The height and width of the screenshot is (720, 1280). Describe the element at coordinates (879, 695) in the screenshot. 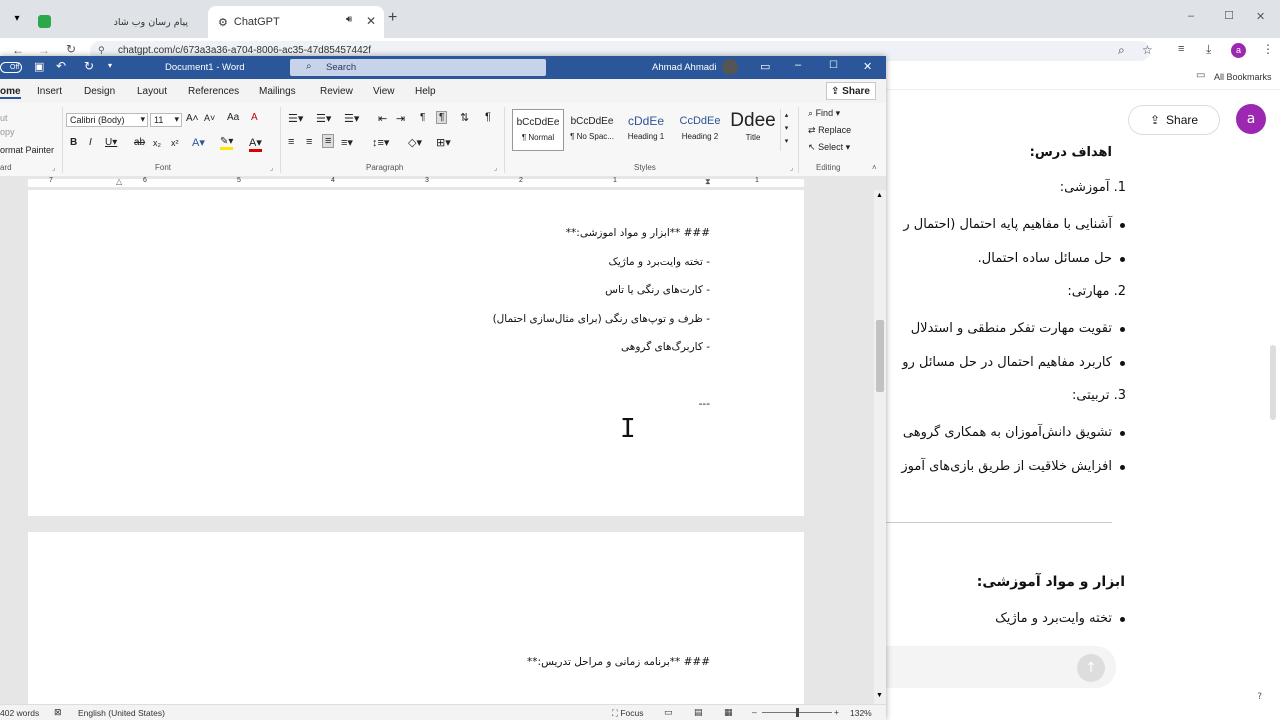

I see `scroll-down-icon: ▼` at that location.